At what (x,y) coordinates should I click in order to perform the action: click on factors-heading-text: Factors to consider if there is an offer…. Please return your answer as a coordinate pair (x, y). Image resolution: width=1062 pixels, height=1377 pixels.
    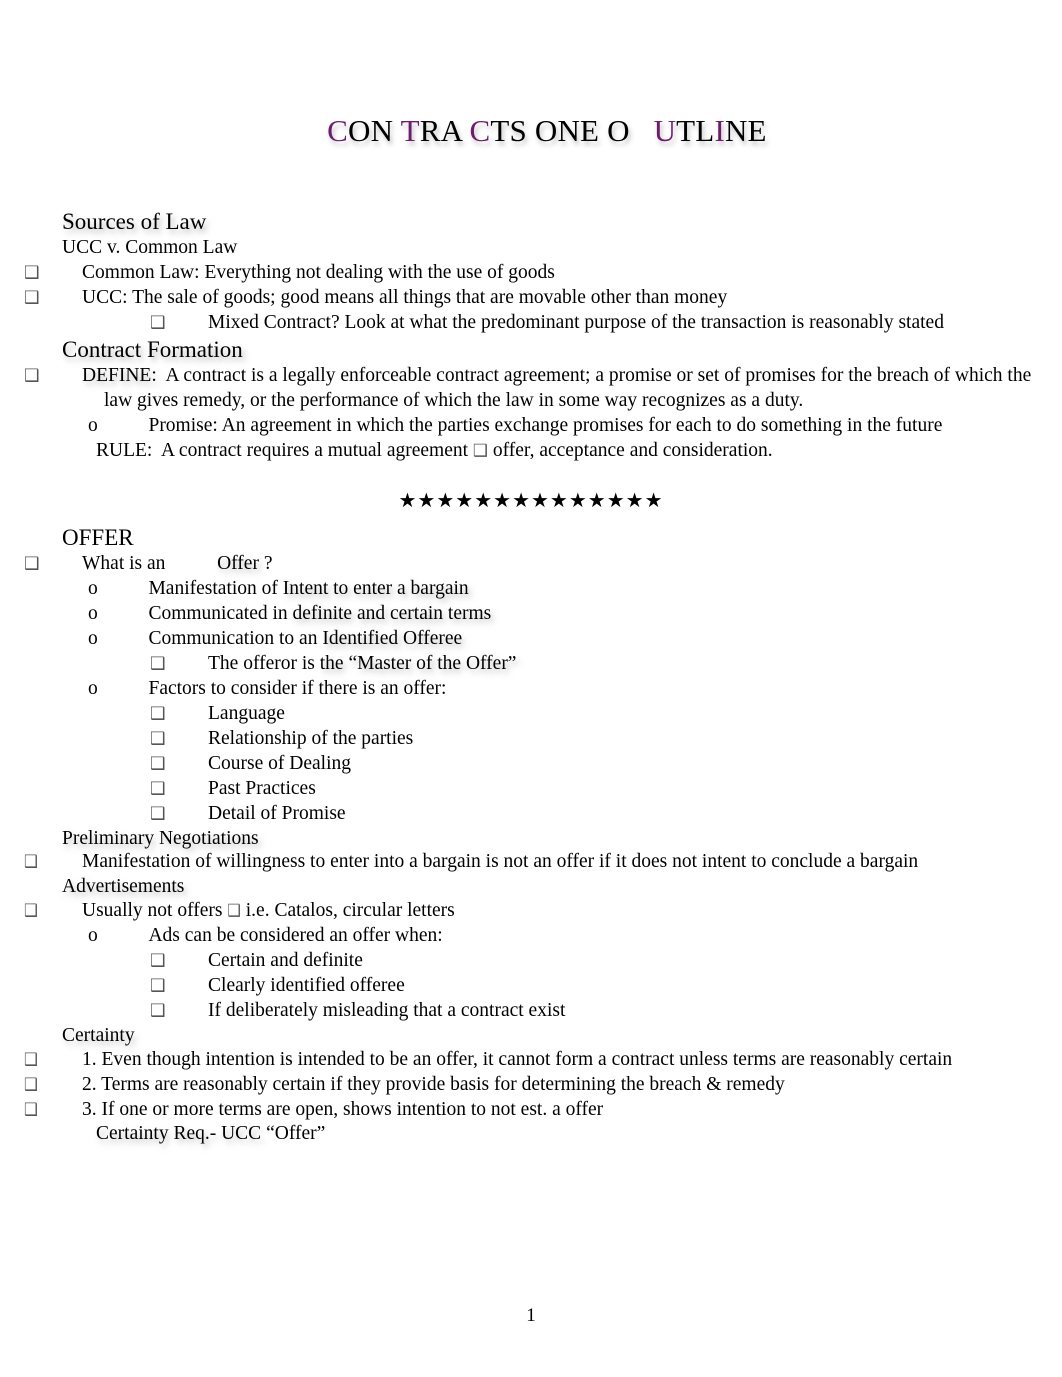
    Looking at the image, I should click on (297, 688).